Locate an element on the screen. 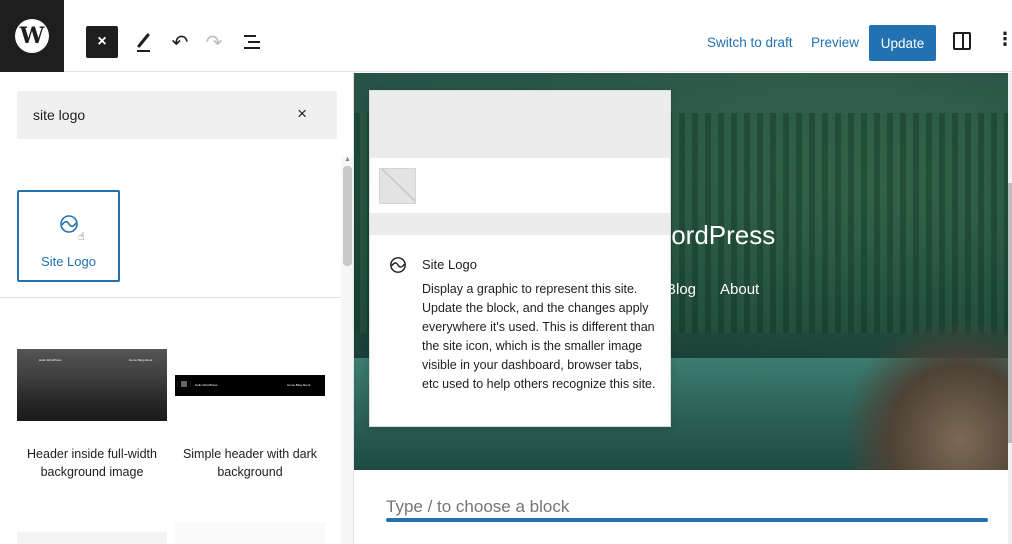  close-icon: × is located at coordinates (102, 41).